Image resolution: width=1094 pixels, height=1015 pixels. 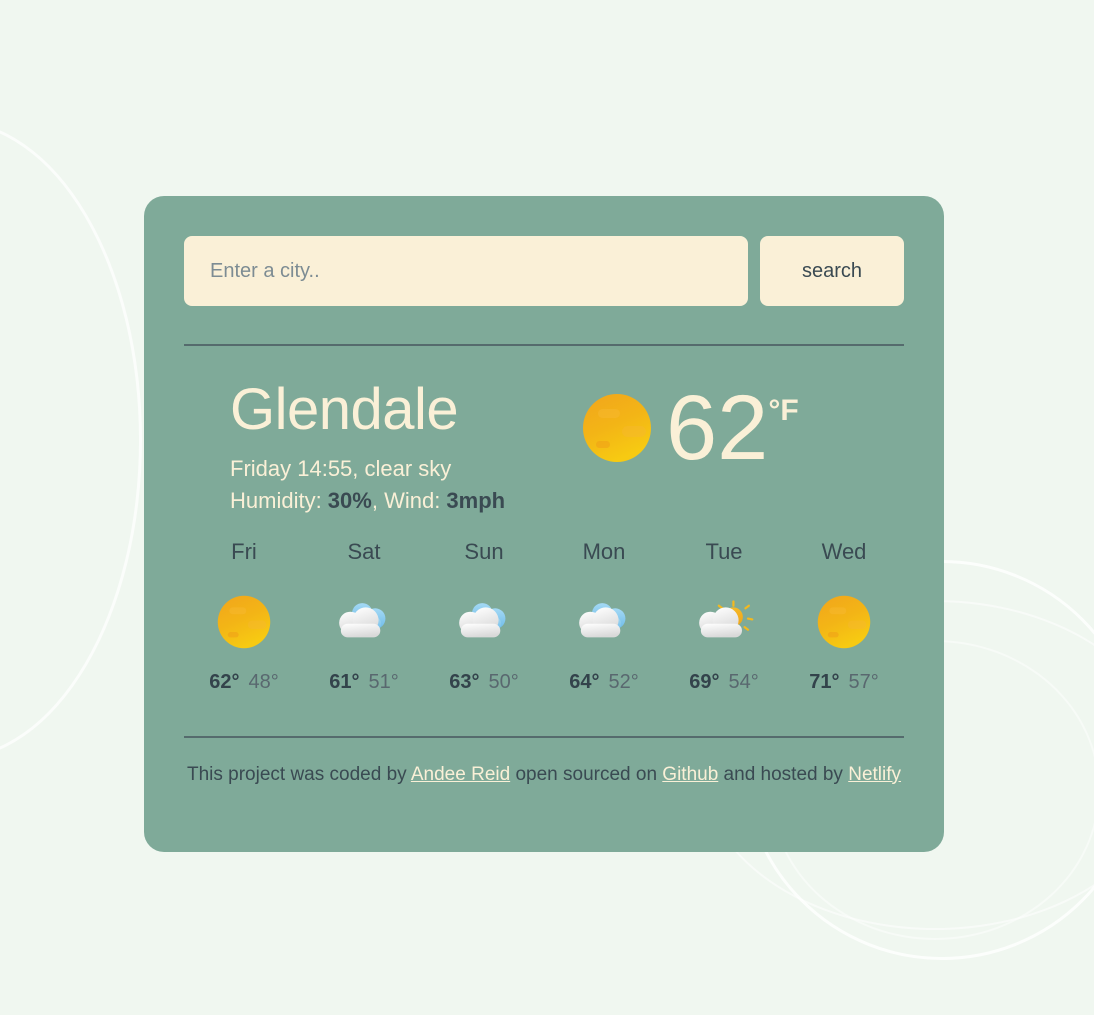 I want to click on forecast-temps: 61° 51°, so click(x=364, y=682).